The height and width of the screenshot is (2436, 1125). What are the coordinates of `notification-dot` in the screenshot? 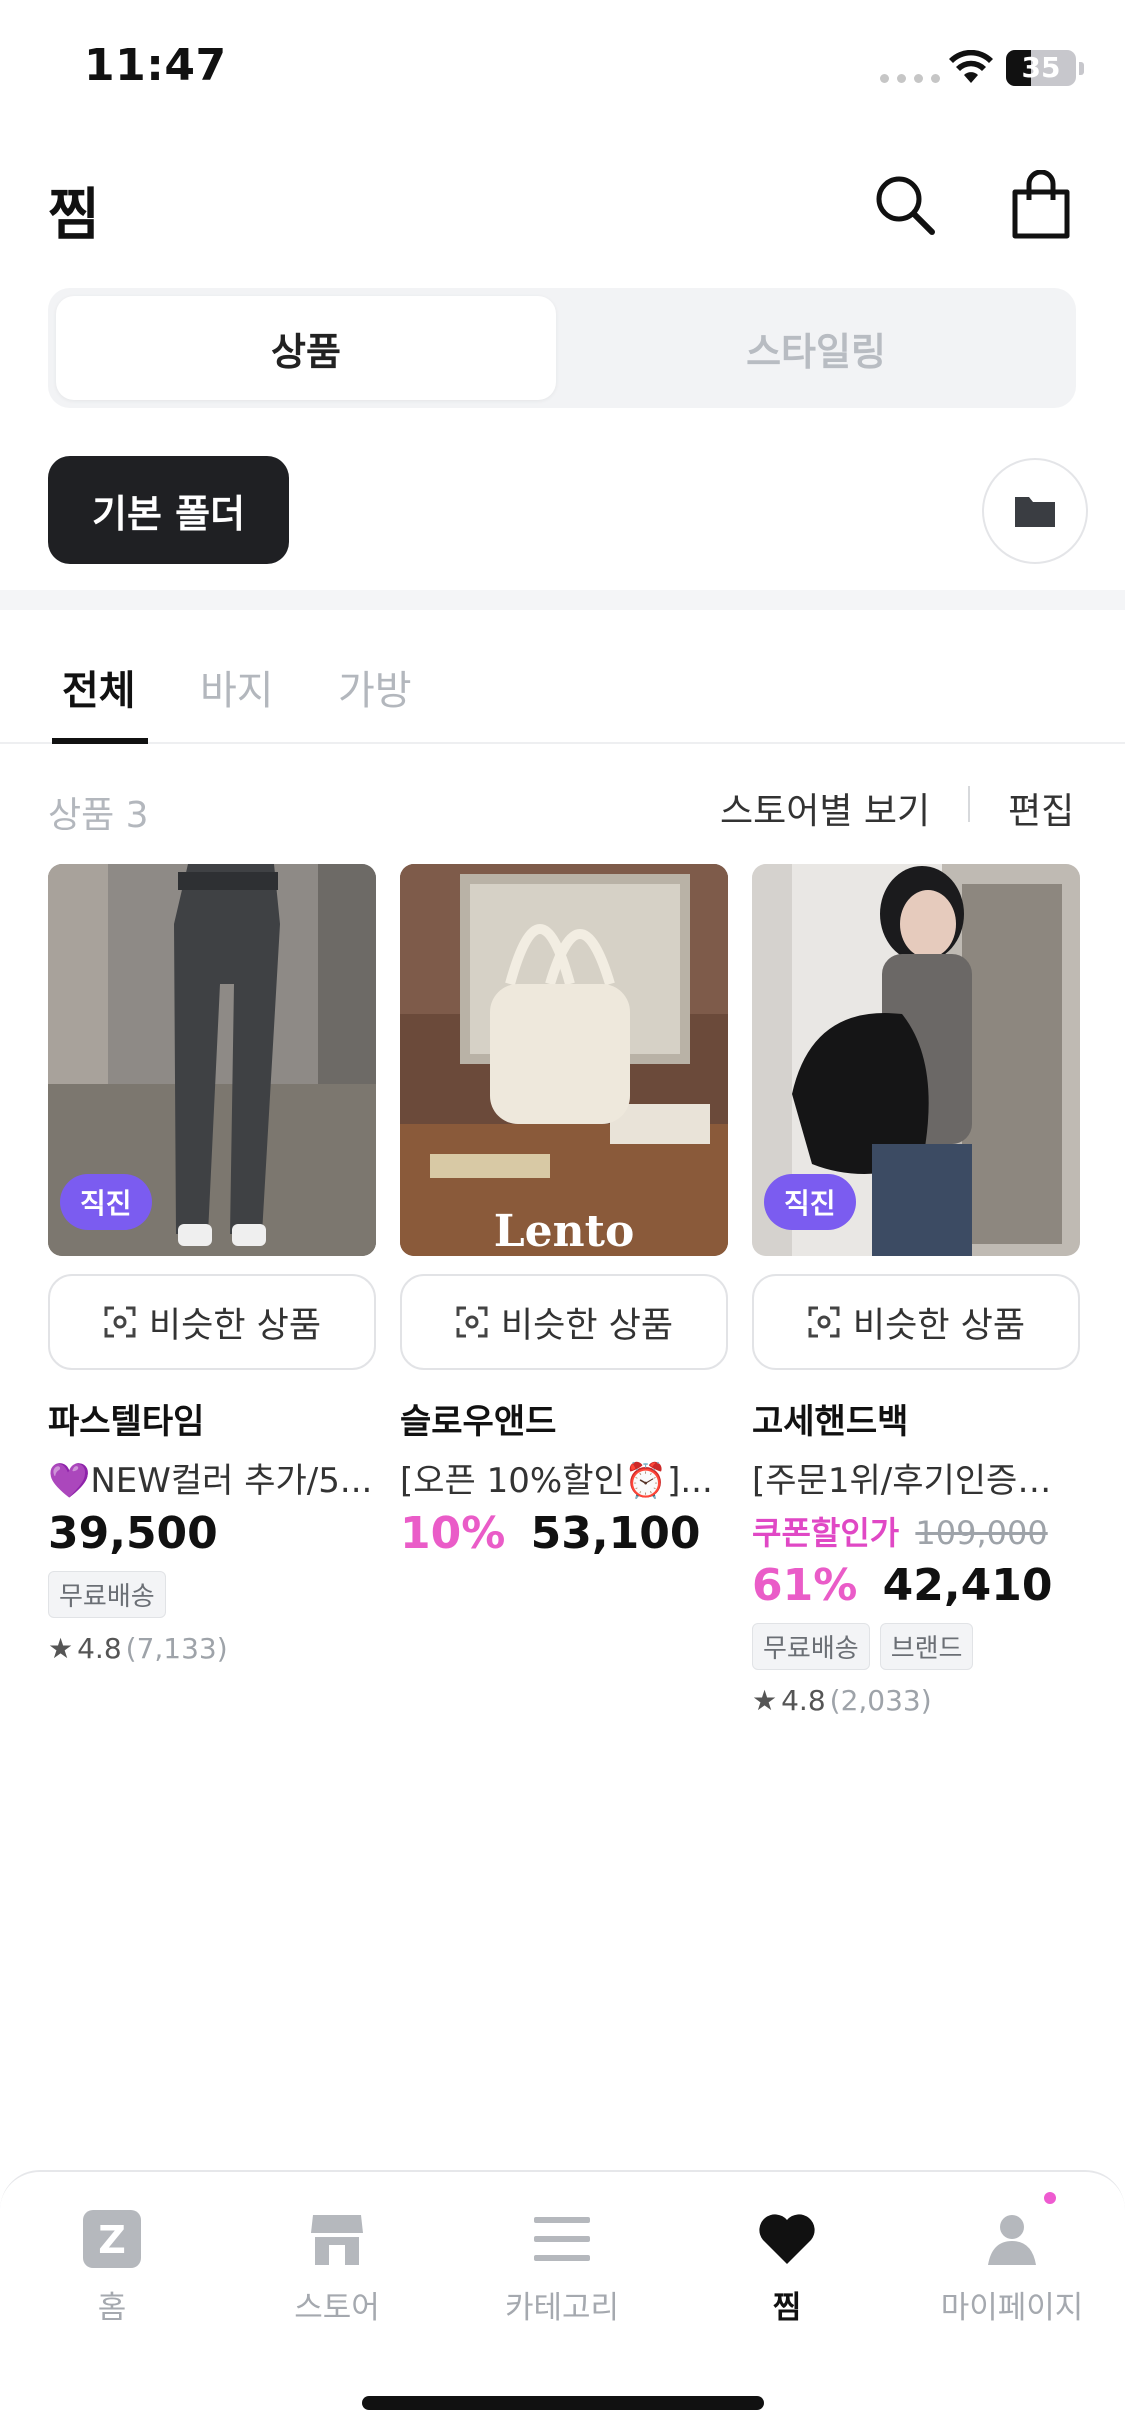 It's located at (1050, 2198).